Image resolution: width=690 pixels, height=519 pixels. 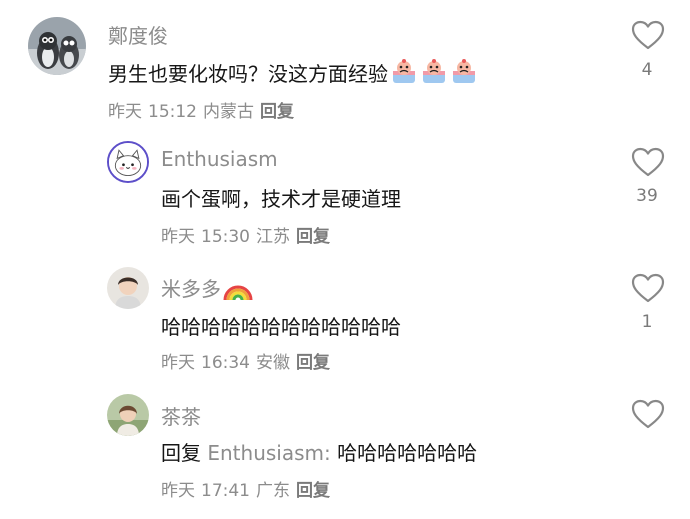 I want to click on cat-avatar, so click(x=128, y=162).